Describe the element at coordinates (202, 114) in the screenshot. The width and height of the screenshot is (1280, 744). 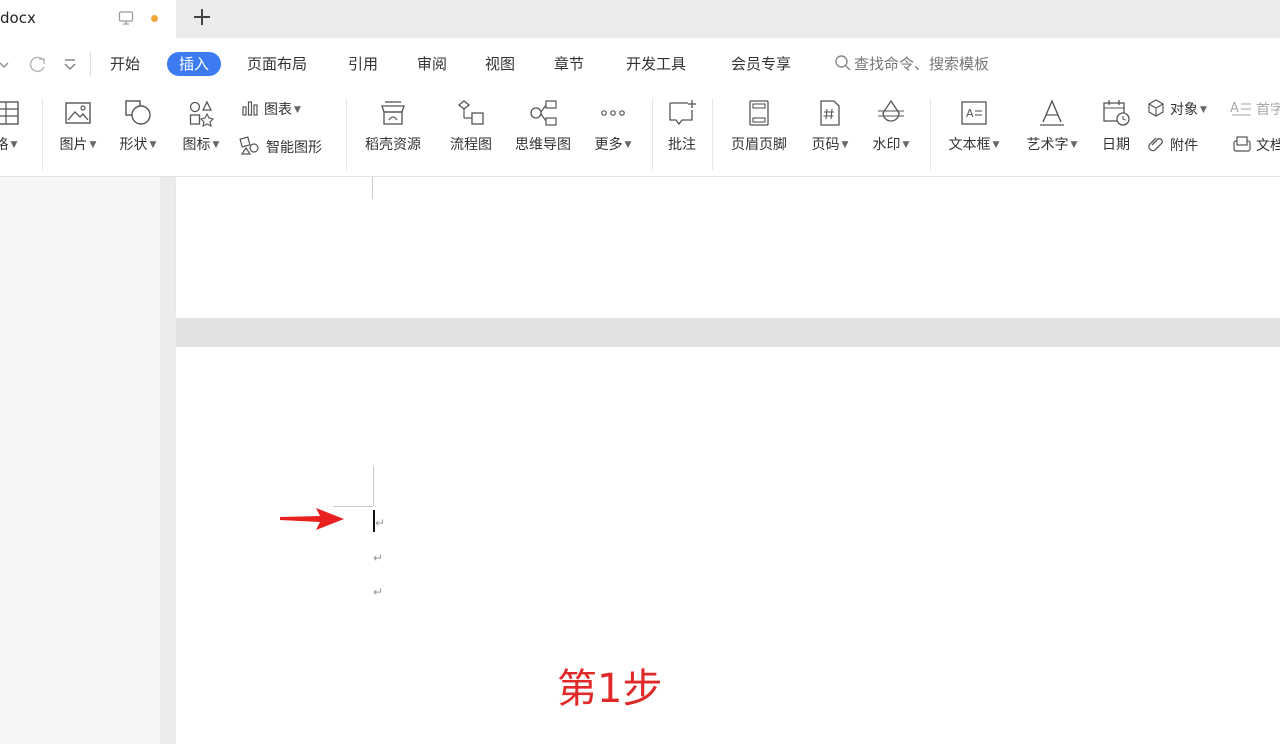
I see `icons-gallery-icon` at that location.